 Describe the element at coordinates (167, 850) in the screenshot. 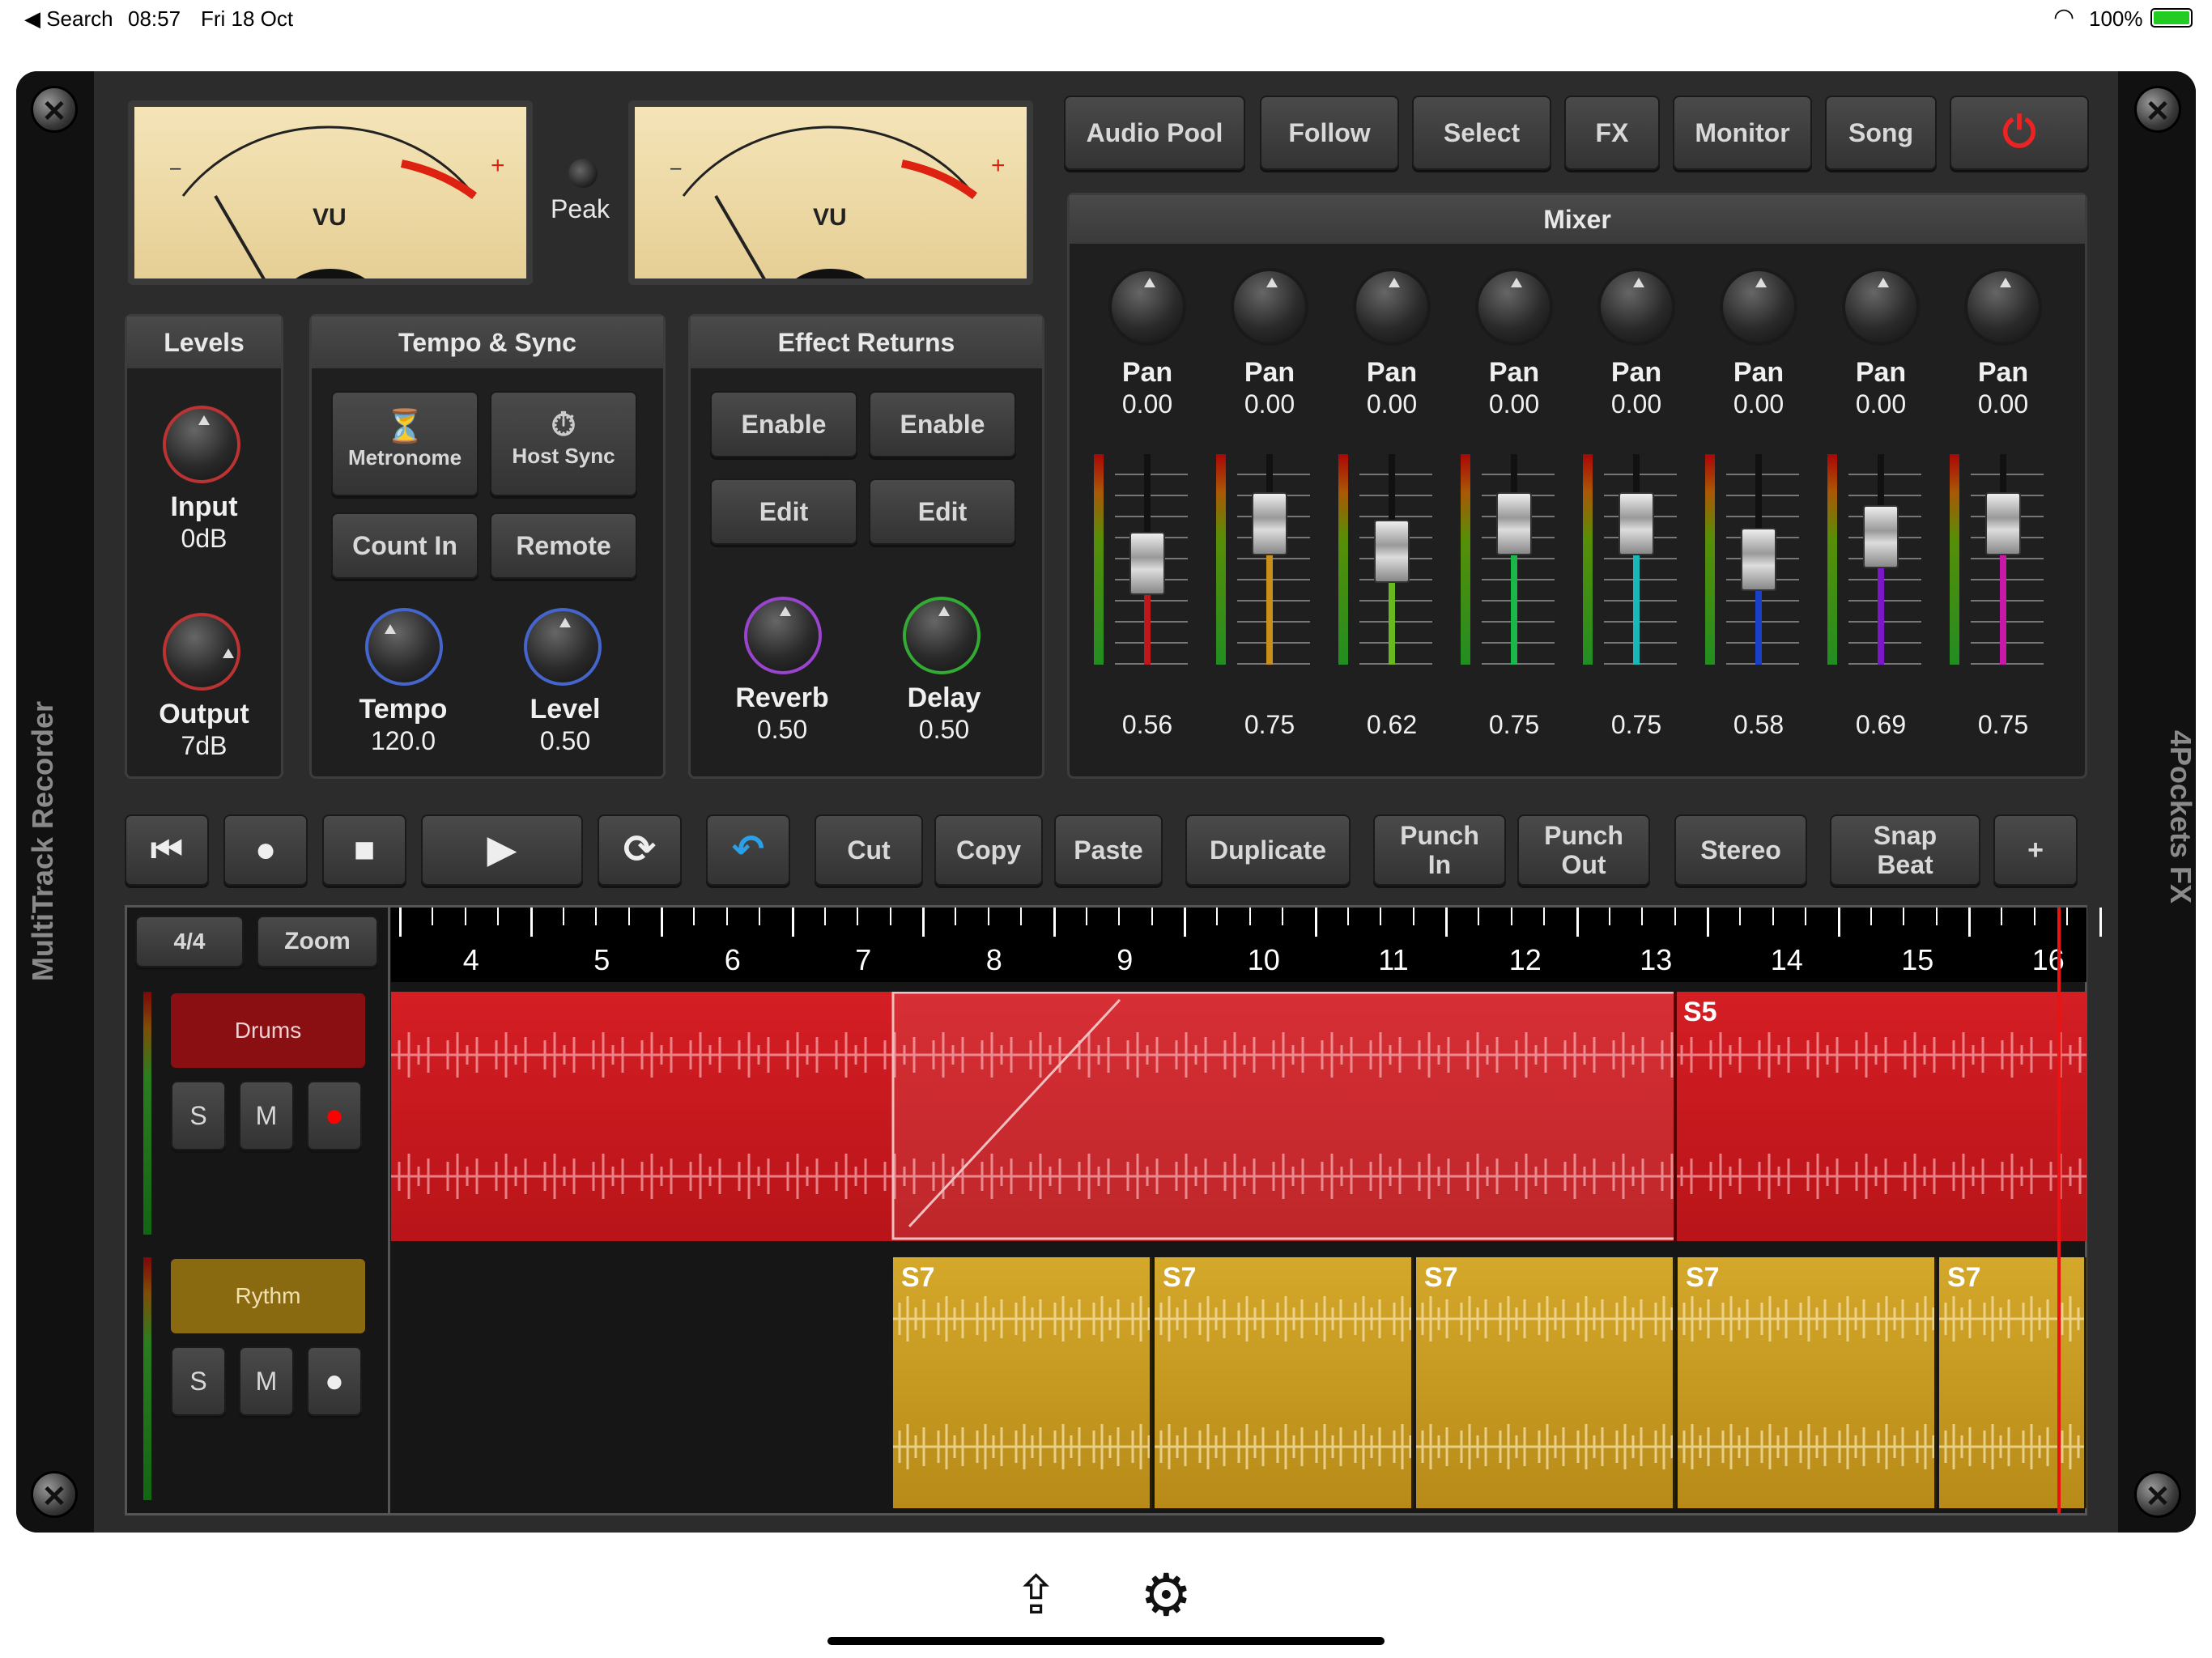

I see `rewind-button: ⏮` at that location.